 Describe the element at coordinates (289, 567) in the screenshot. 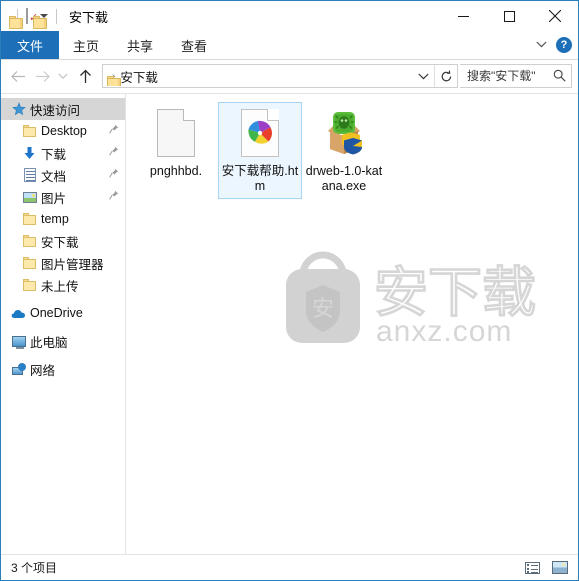

I see `status-bar: 3 个项目` at that location.